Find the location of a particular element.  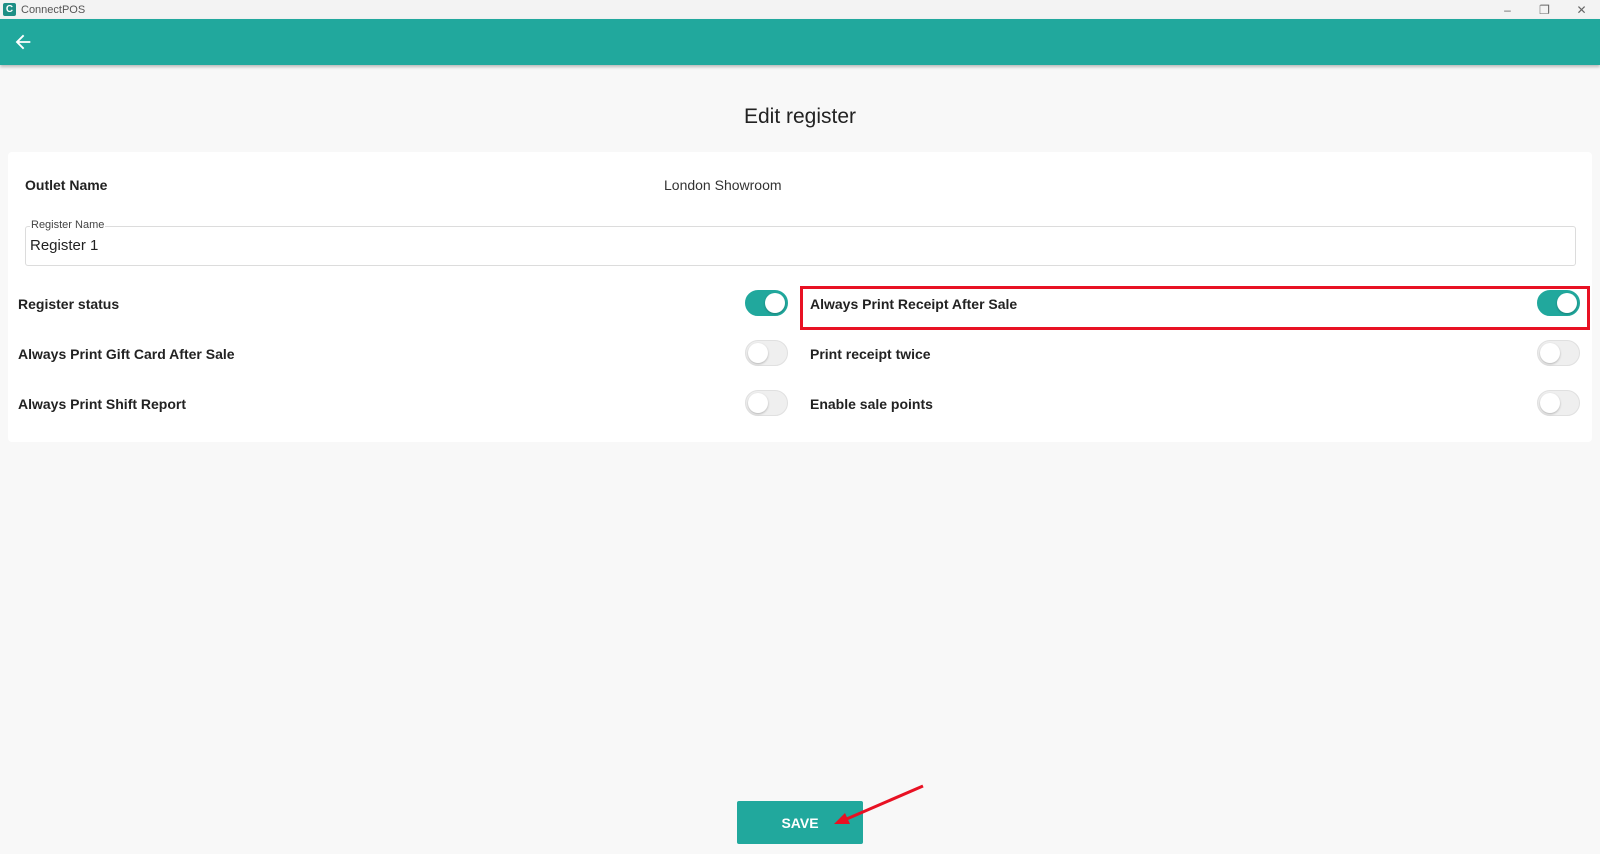

minimize-button: – is located at coordinates (1507, 9).